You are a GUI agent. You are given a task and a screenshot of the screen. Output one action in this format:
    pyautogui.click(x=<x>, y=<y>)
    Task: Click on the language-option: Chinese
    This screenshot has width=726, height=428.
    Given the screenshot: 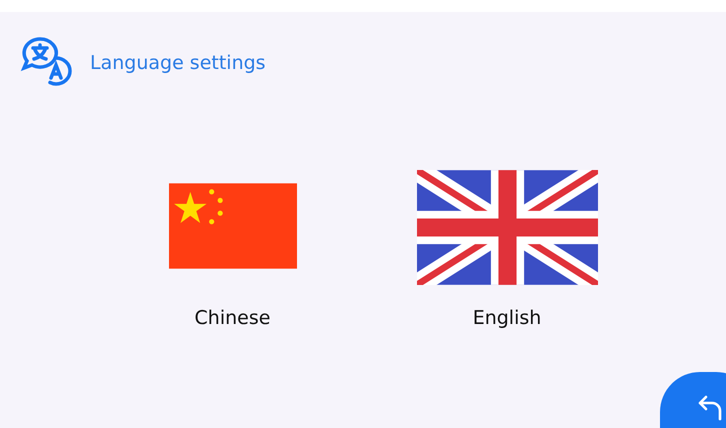 What is the action you would take?
    pyautogui.click(x=232, y=318)
    